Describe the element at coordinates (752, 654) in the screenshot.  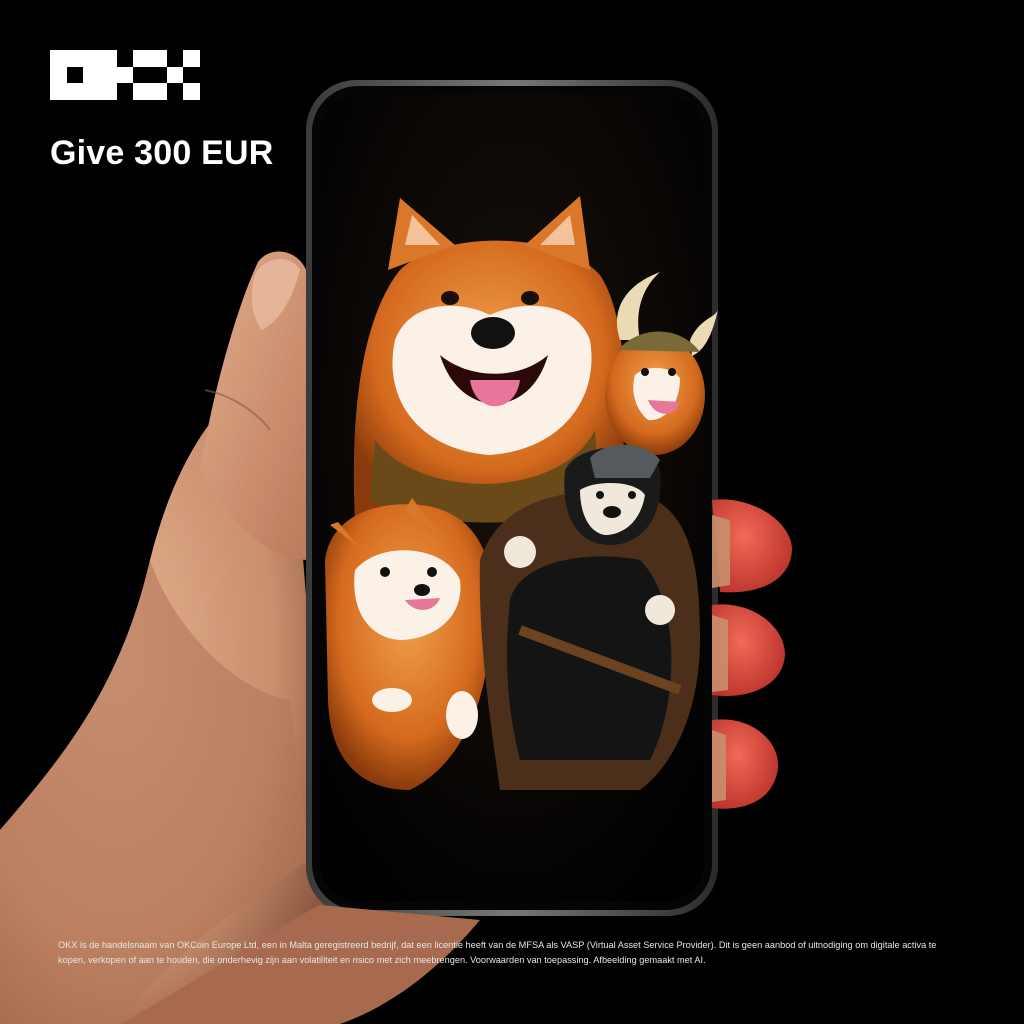
I see `fingers-right` at that location.